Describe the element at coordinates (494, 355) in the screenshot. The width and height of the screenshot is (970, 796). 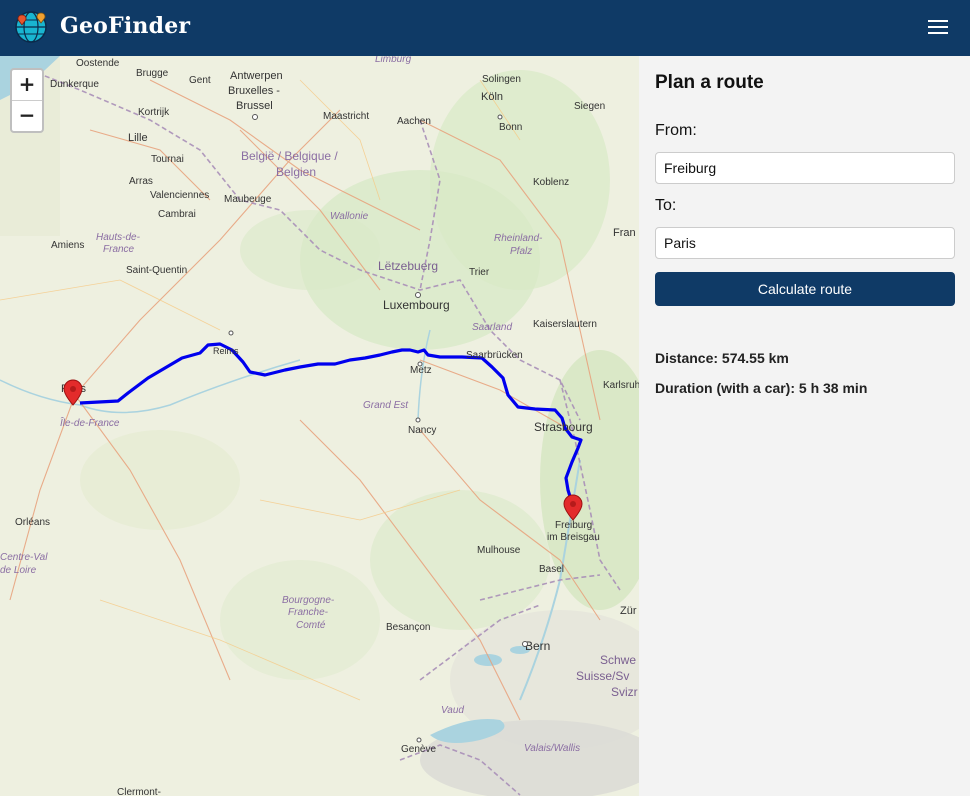
I see `city-label: Saarbrücken` at that location.